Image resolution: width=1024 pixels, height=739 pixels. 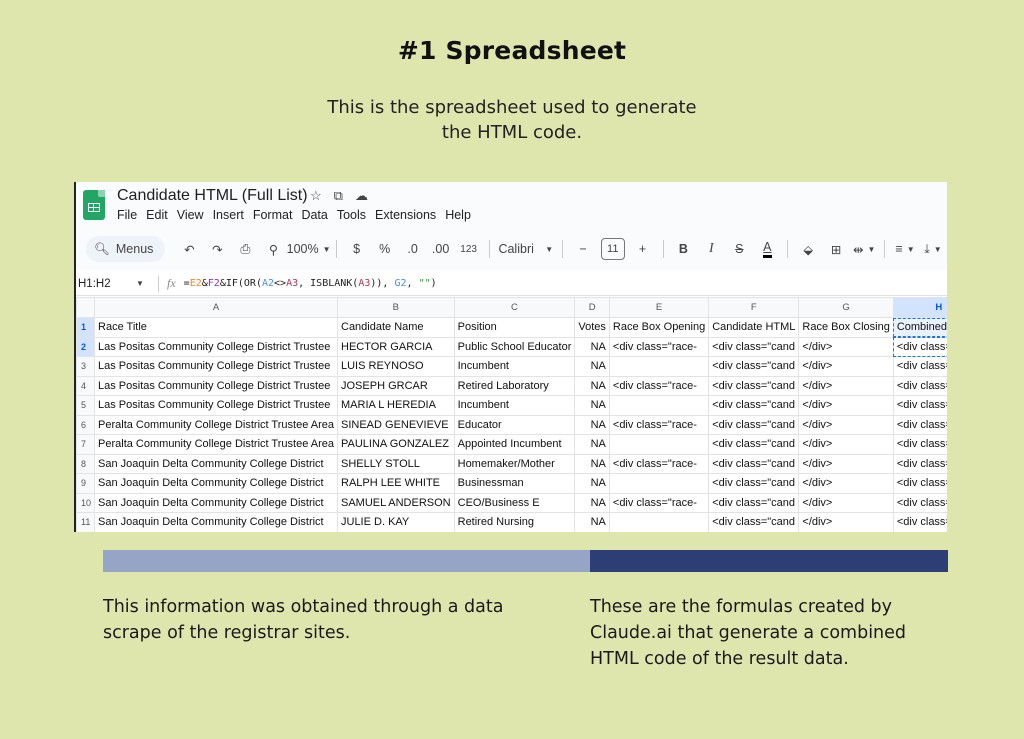 I want to click on strikethrough-button: S, so click(x=739, y=249).